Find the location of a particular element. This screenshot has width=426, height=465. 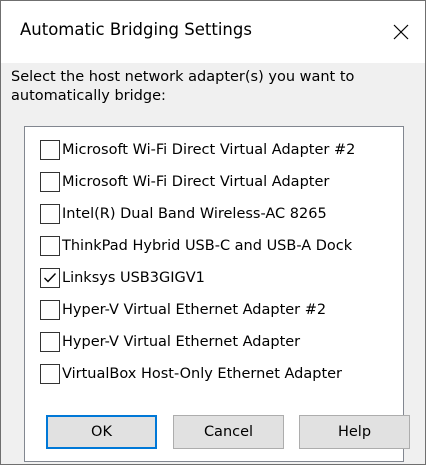

checkmark-icon is located at coordinates (50, 278).